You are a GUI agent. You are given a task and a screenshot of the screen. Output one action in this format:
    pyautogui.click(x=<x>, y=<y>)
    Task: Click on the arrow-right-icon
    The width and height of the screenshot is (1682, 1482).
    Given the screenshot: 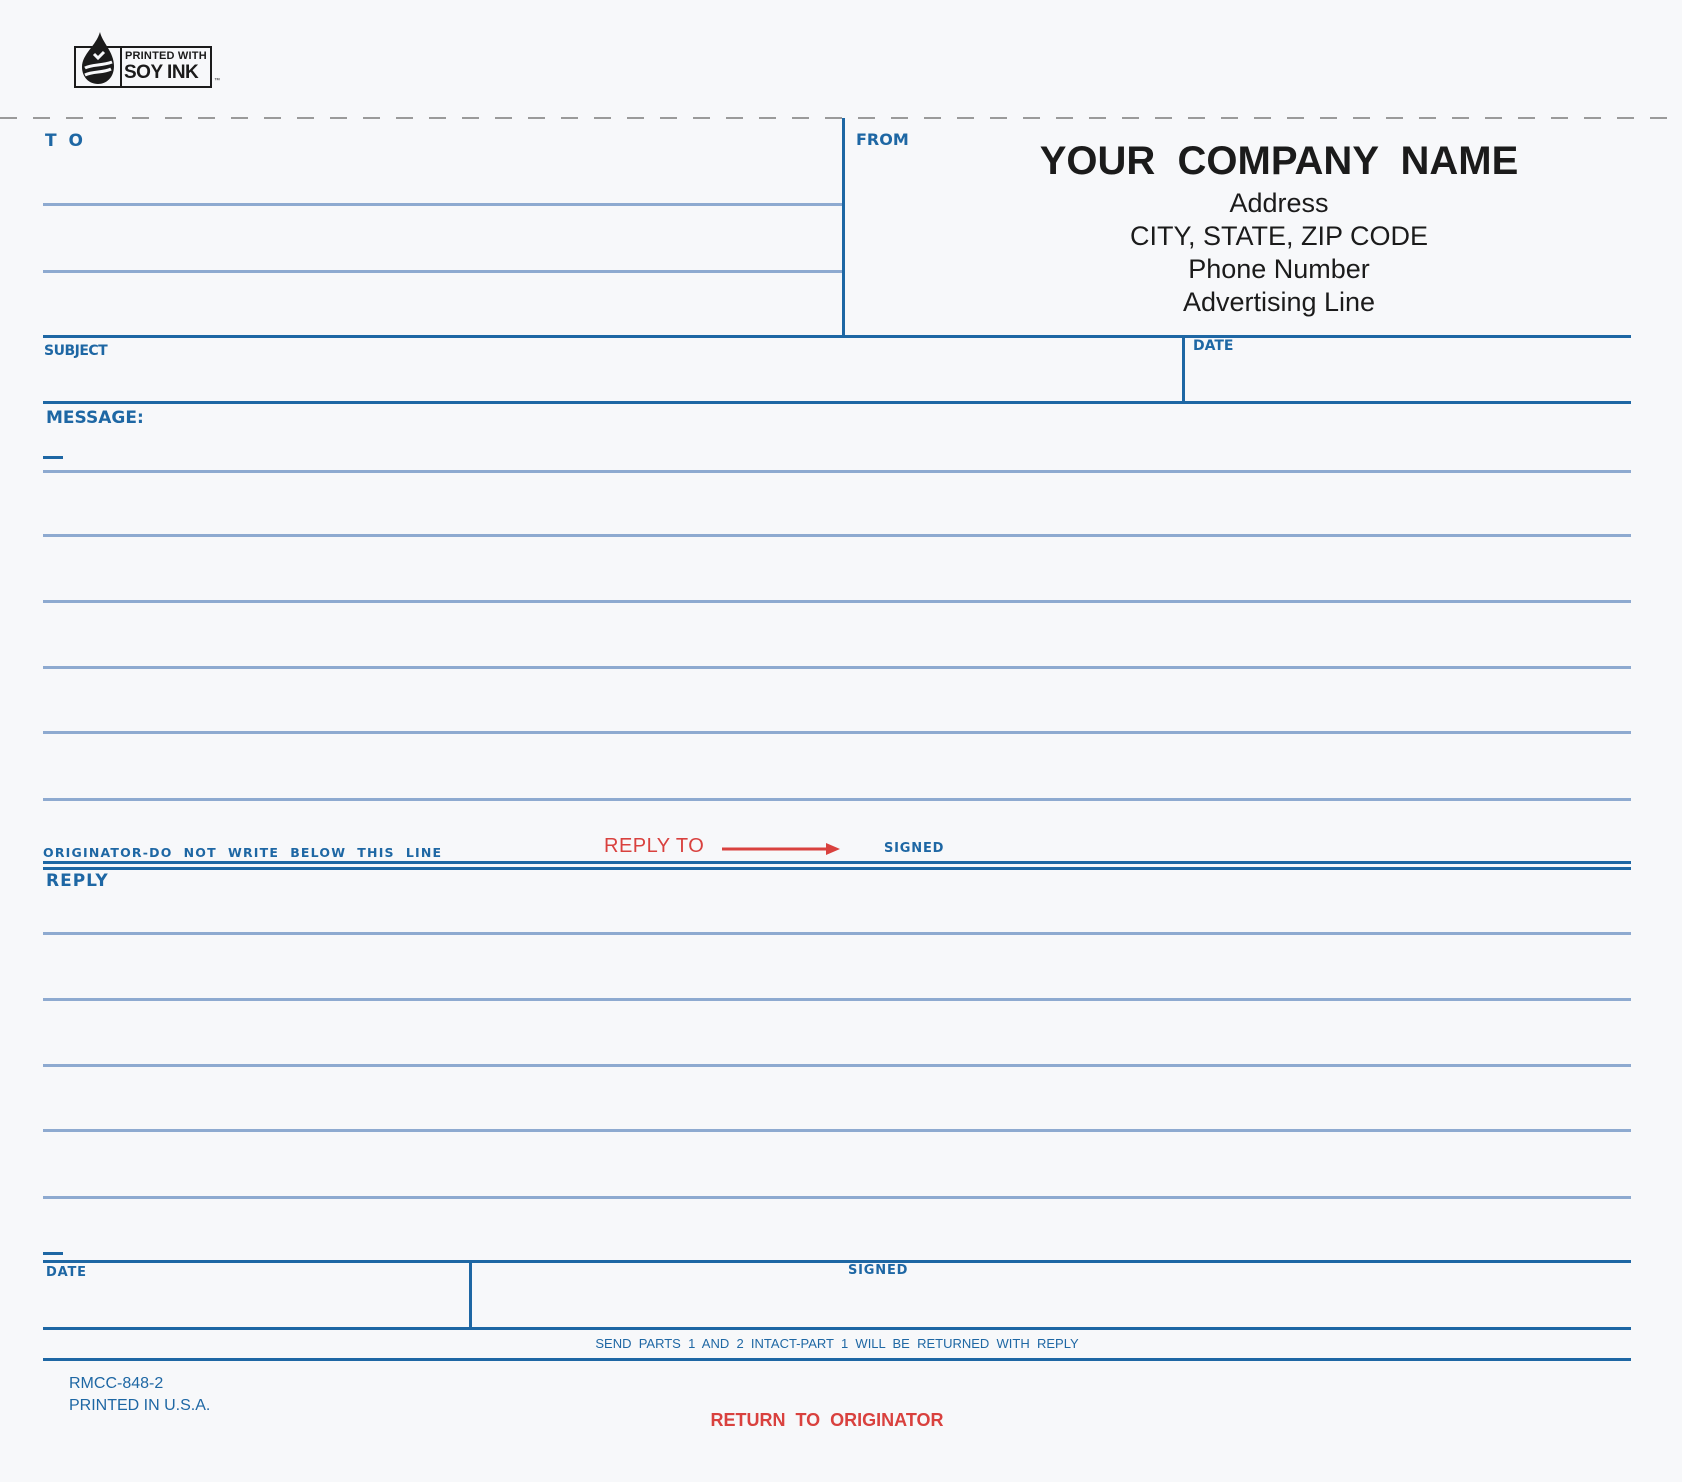 What is the action you would take?
    pyautogui.click(x=781, y=849)
    